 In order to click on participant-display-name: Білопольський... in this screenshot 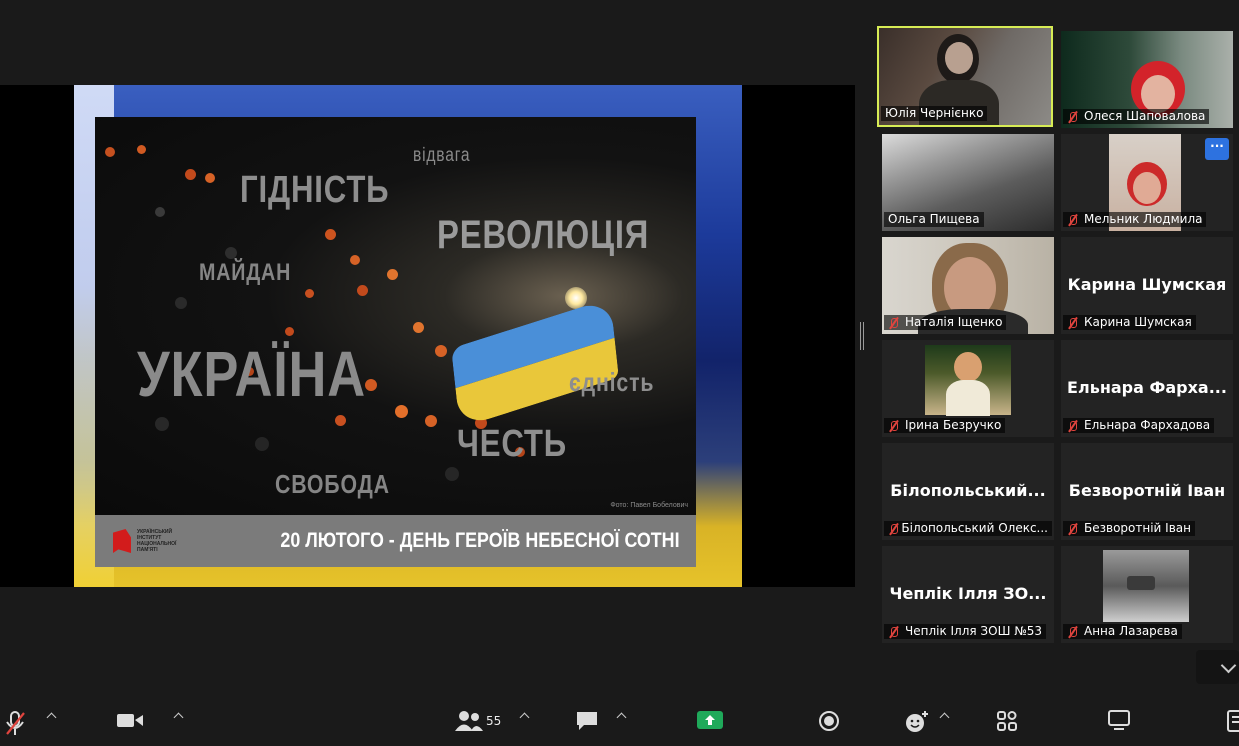, I will do `click(968, 490)`.